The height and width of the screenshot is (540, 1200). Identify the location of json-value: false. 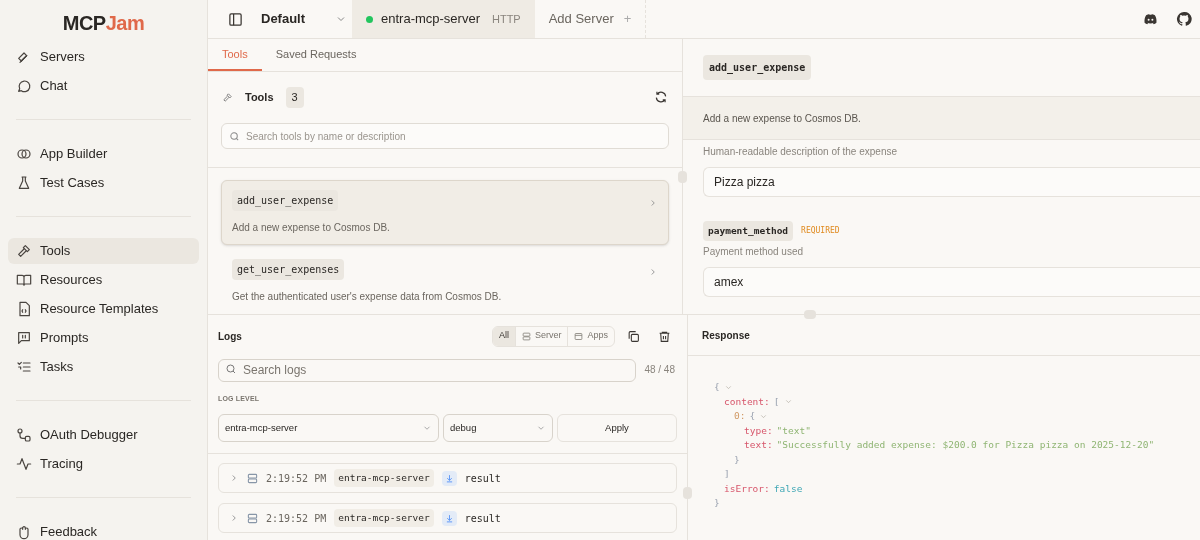
(788, 488).